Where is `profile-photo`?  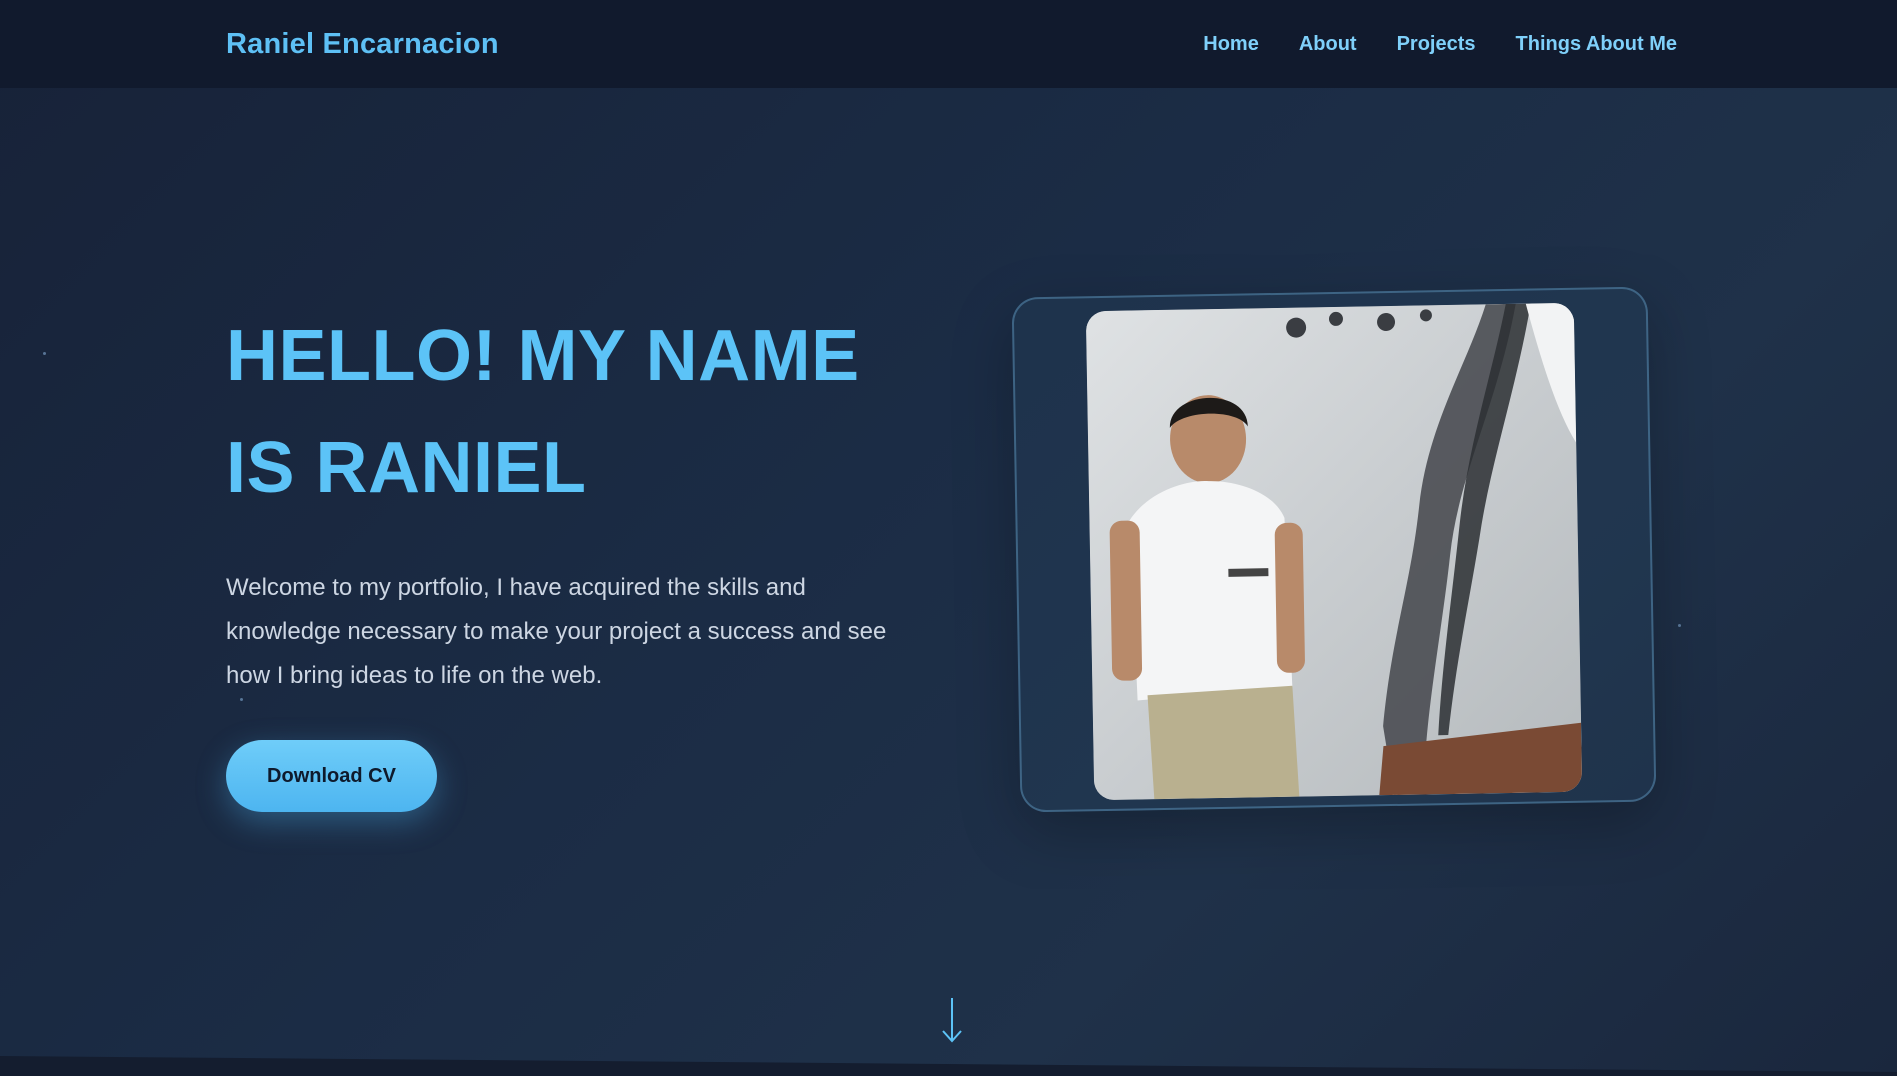 profile-photo is located at coordinates (1334, 551).